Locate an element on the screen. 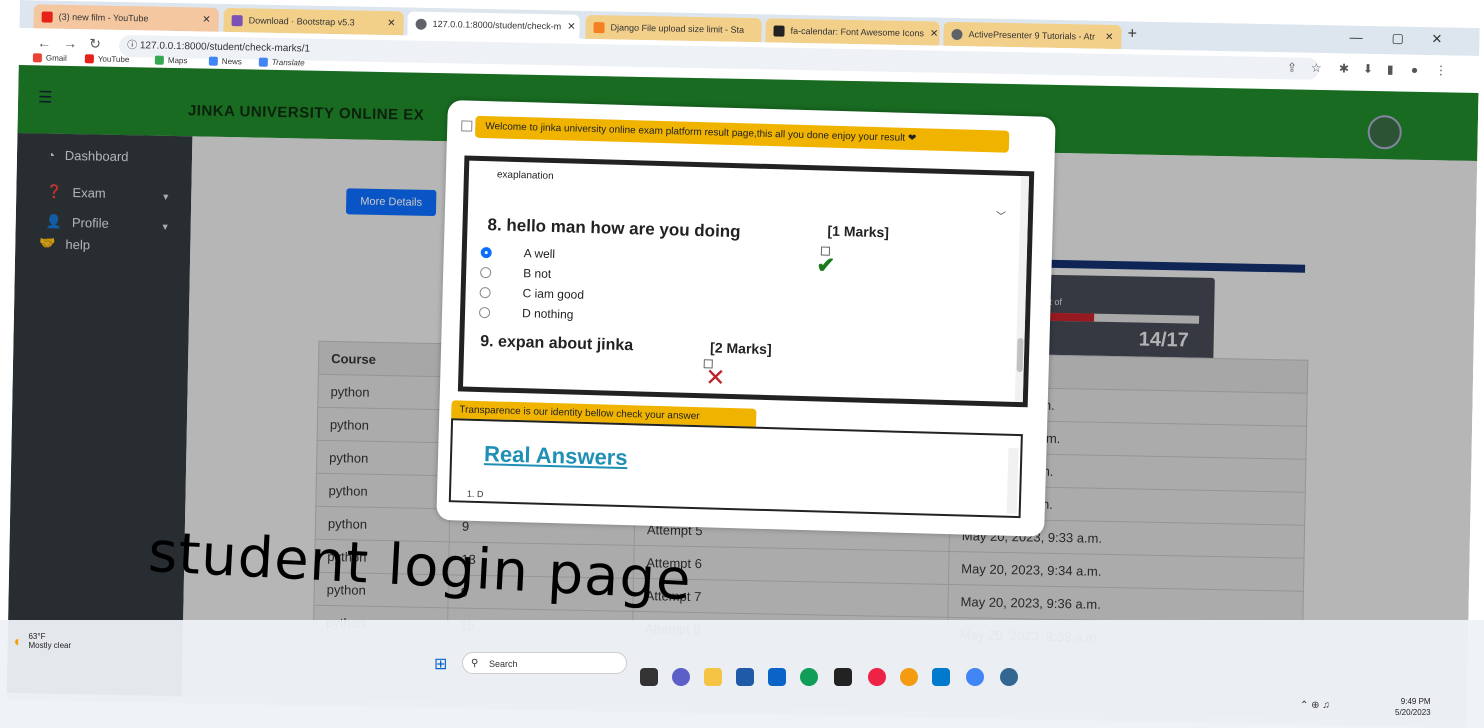 The height and width of the screenshot is (728, 1484). bookmark-translate: Translate is located at coordinates (281, 62).